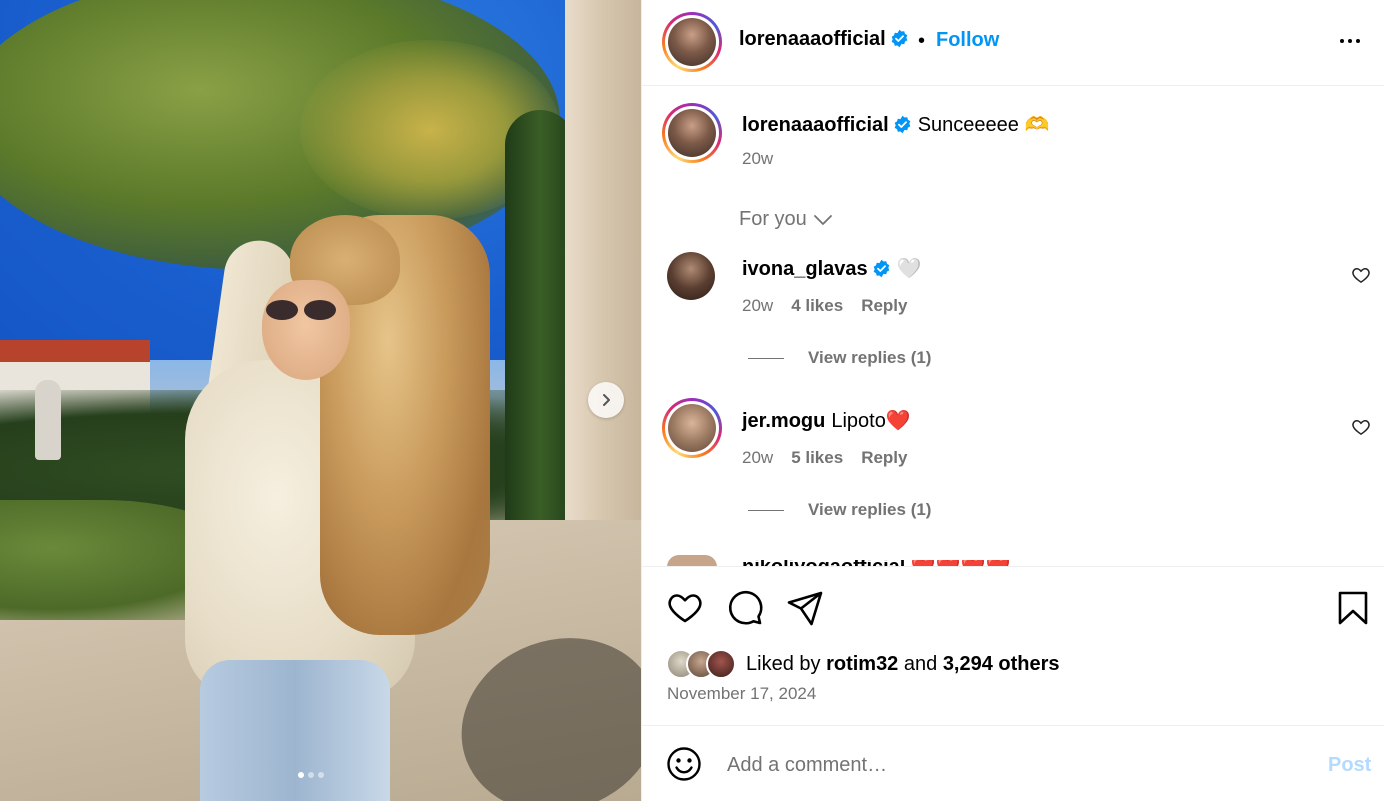 Image resolution: width=1384 pixels, height=801 pixels. I want to click on photo-statue, so click(48, 420).